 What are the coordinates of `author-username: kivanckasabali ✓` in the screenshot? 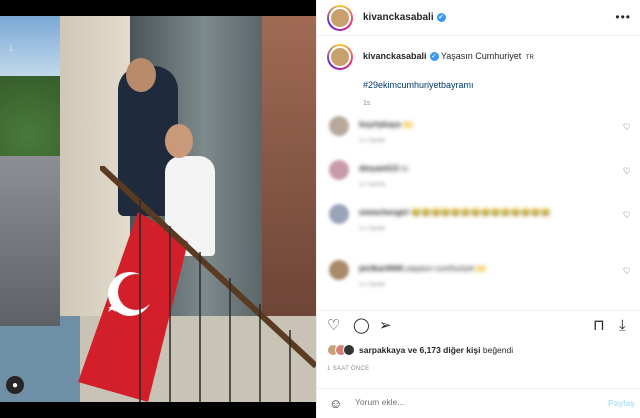 It's located at (404, 17).